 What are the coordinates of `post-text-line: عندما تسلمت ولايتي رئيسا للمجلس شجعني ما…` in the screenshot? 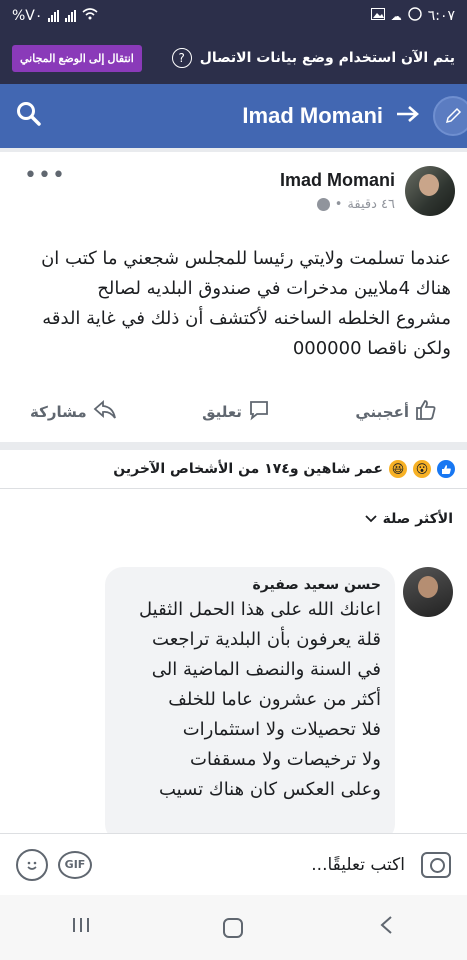 It's located at (246, 258).